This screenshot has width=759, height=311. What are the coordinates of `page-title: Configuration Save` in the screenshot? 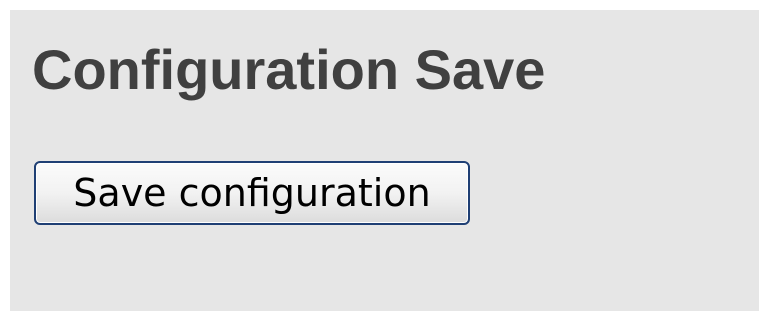 It's located at (289, 69).